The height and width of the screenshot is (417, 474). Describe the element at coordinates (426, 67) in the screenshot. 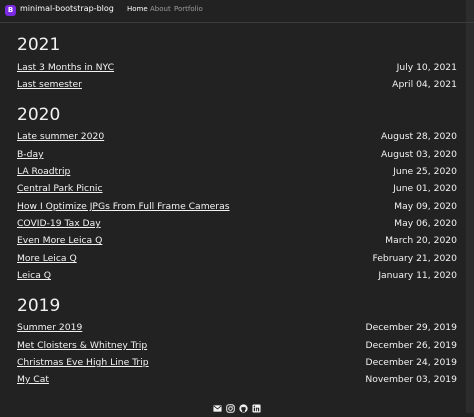

I see `post-date: July 10, 2021` at that location.